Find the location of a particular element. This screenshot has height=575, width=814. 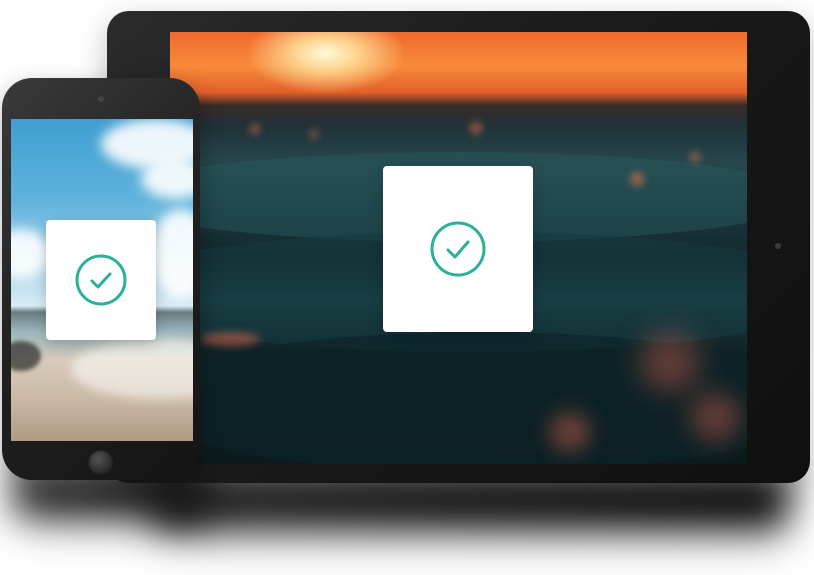

rock-shape is located at coordinates (26, 356).